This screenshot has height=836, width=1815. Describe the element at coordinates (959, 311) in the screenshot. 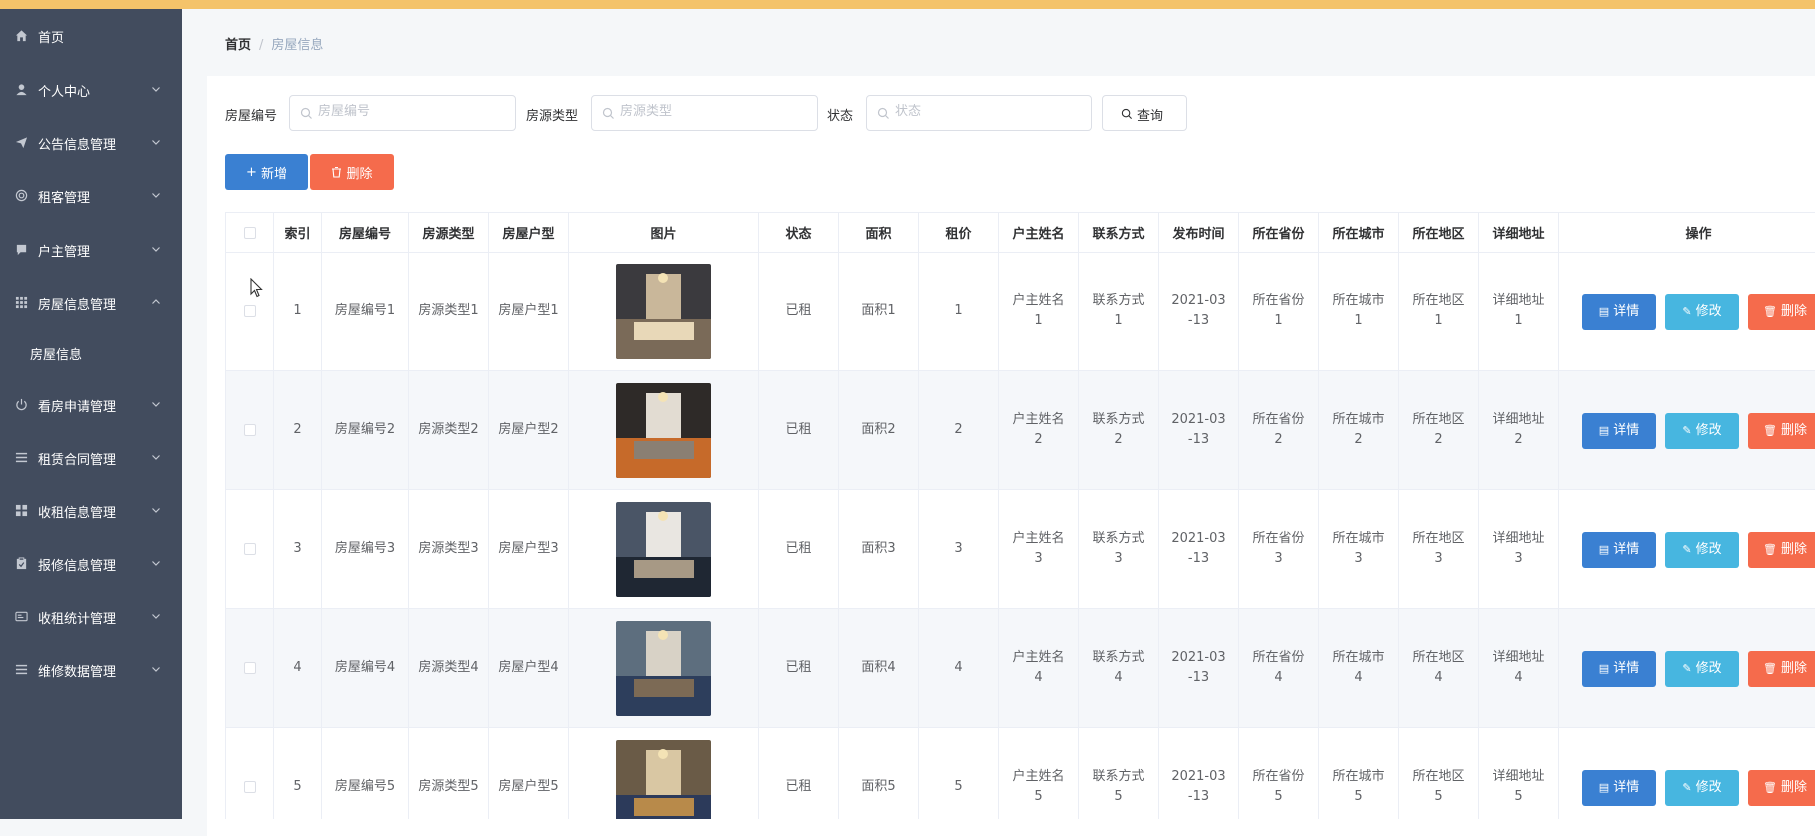

I see `cell-price: 1` at that location.